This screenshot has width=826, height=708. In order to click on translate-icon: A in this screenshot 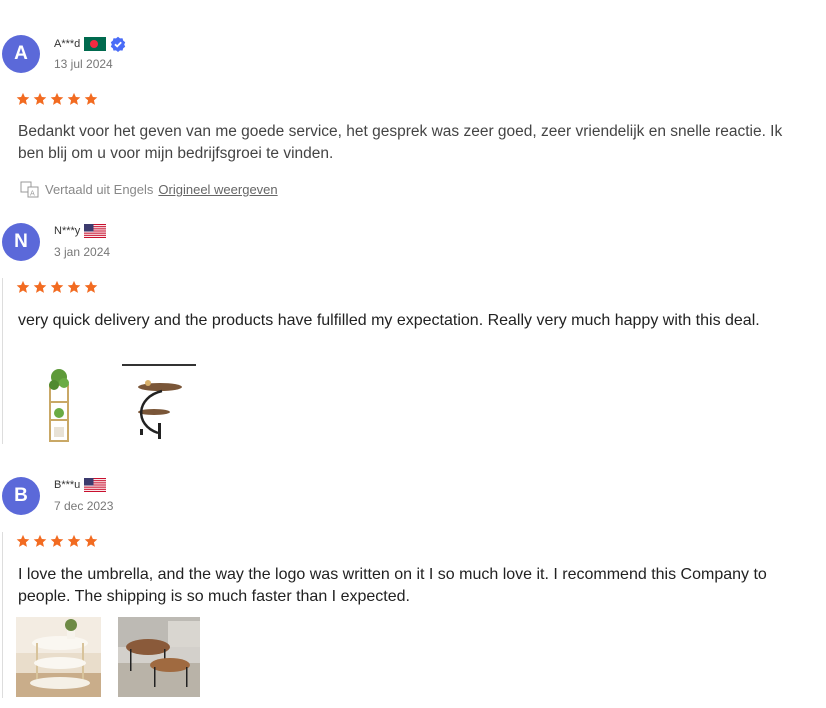, I will do `click(29, 189)`.